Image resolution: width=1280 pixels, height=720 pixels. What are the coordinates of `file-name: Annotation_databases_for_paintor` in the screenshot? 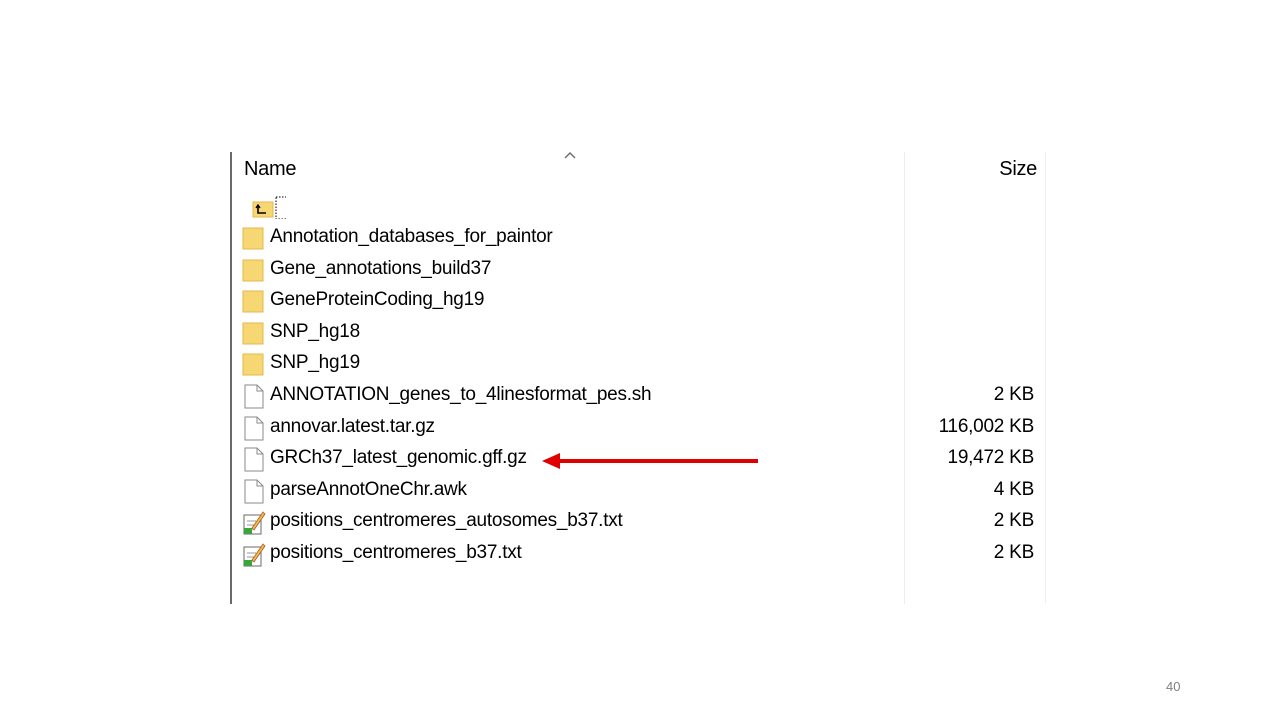 It's located at (411, 236).